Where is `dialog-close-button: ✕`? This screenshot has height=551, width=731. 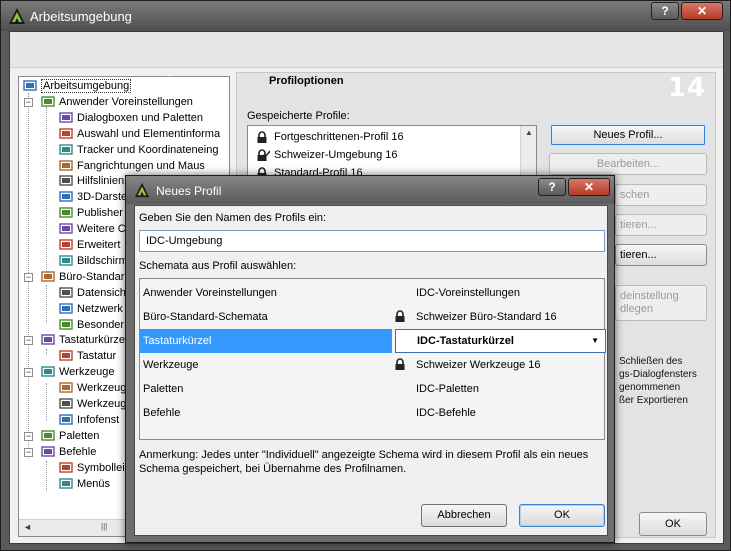 dialog-close-button: ✕ is located at coordinates (589, 187).